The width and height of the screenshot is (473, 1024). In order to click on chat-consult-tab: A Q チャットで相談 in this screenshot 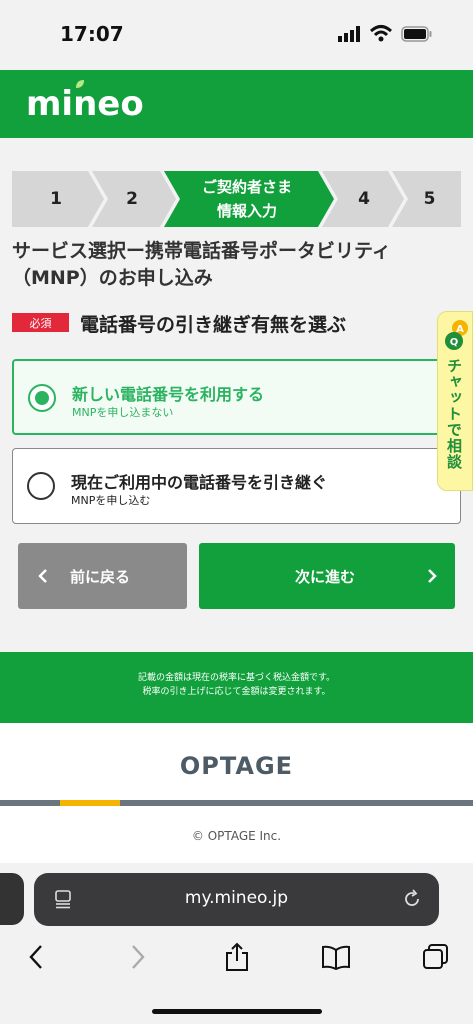, I will do `click(455, 401)`.